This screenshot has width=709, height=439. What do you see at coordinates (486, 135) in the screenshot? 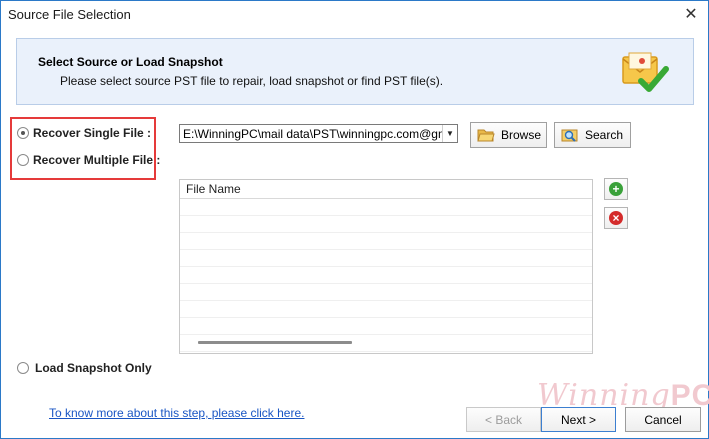
I see `folder-open-icon` at bounding box center [486, 135].